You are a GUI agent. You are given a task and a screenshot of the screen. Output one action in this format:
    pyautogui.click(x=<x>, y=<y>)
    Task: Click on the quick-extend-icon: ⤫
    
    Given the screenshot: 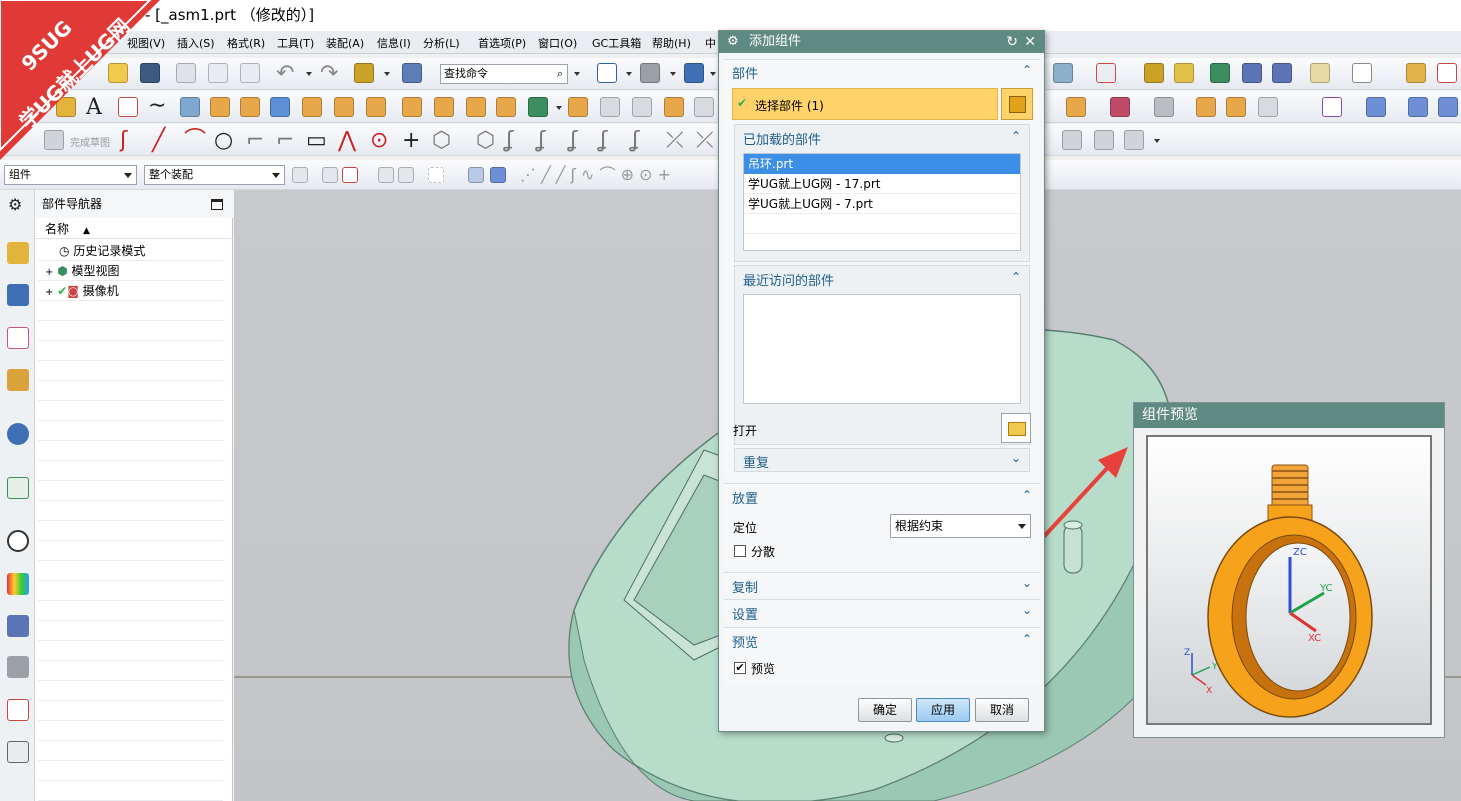 What is the action you would take?
    pyautogui.click(x=705, y=141)
    